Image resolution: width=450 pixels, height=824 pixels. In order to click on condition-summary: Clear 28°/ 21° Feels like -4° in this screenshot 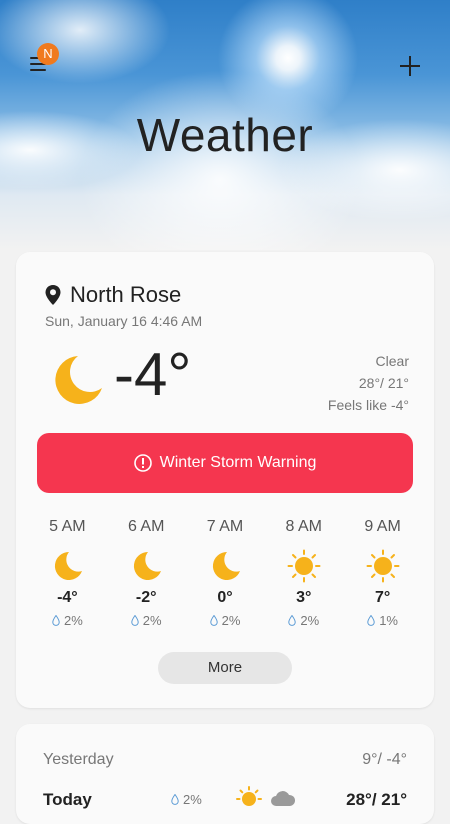, I will do `click(368, 383)`.